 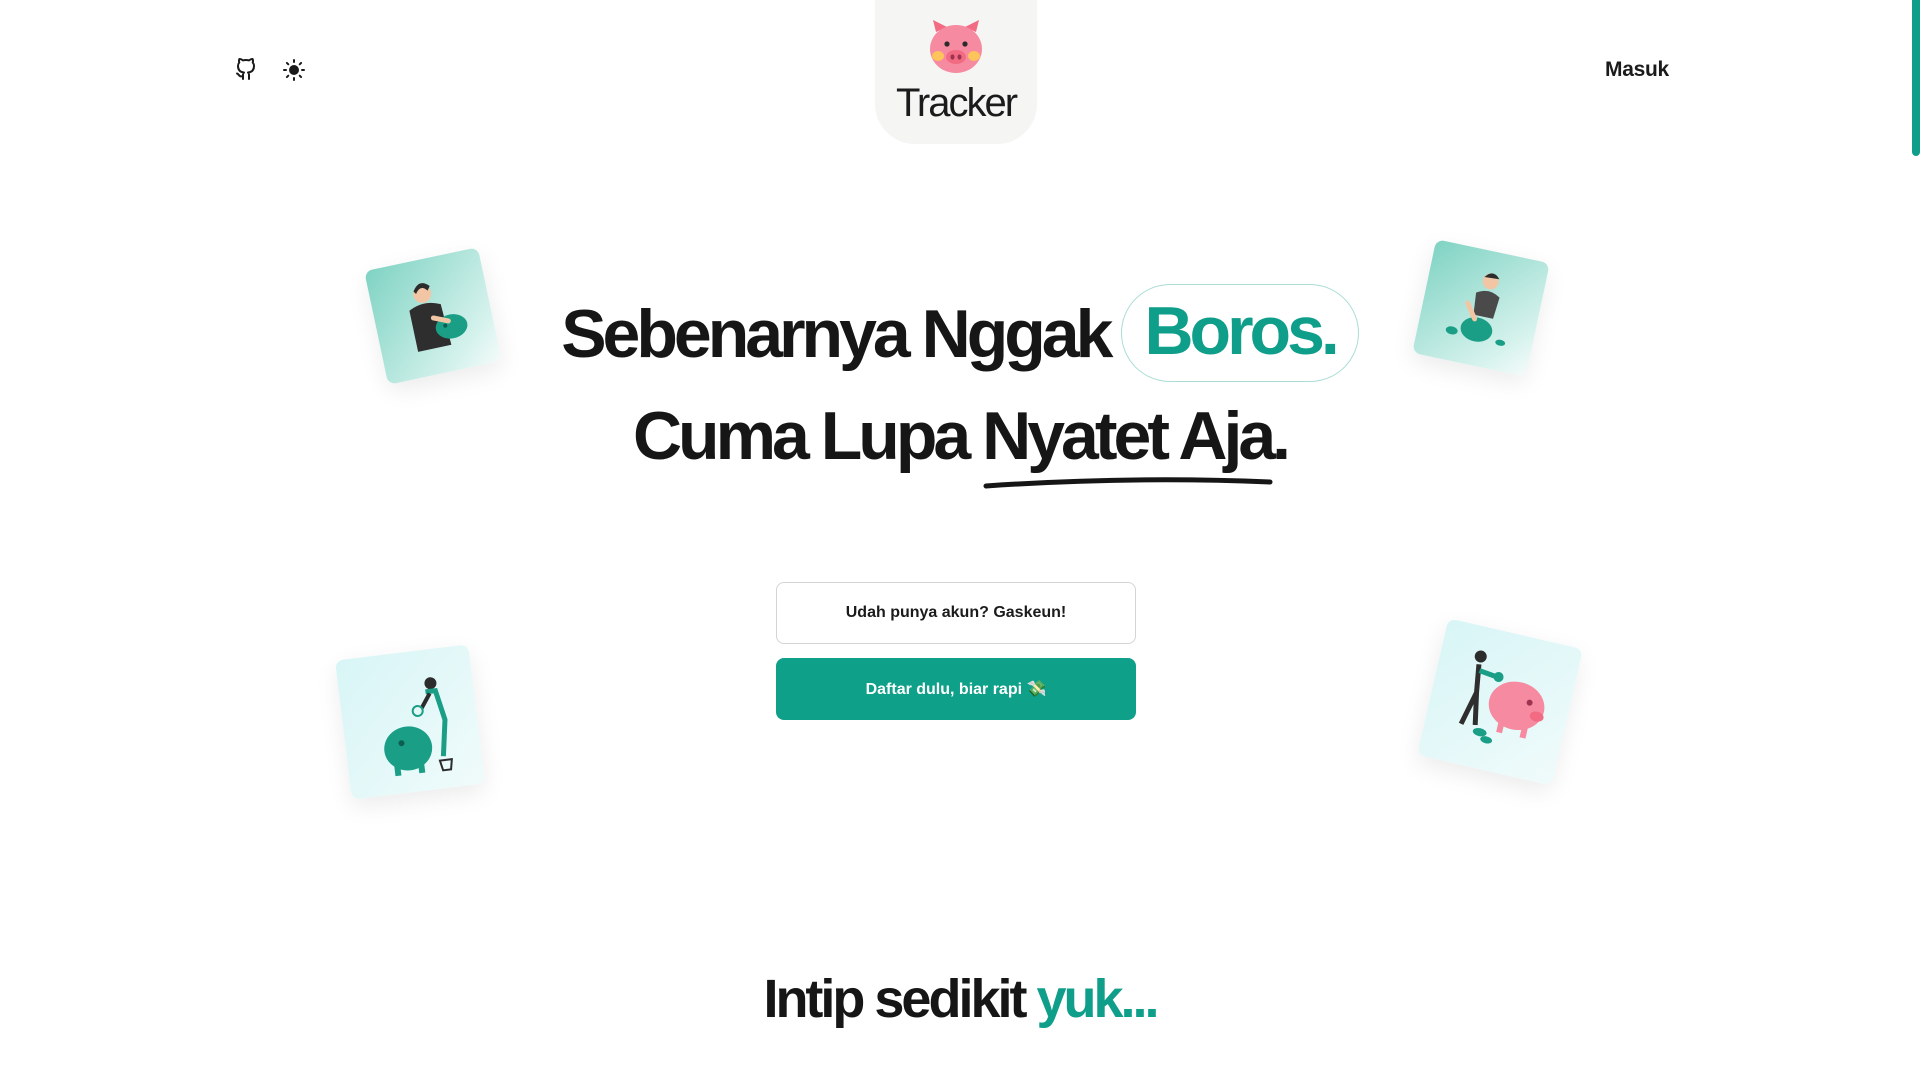 What do you see at coordinates (1136, 436) in the screenshot?
I see `hero-underlined-text: Nyatet Aja.` at bounding box center [1136, 436].